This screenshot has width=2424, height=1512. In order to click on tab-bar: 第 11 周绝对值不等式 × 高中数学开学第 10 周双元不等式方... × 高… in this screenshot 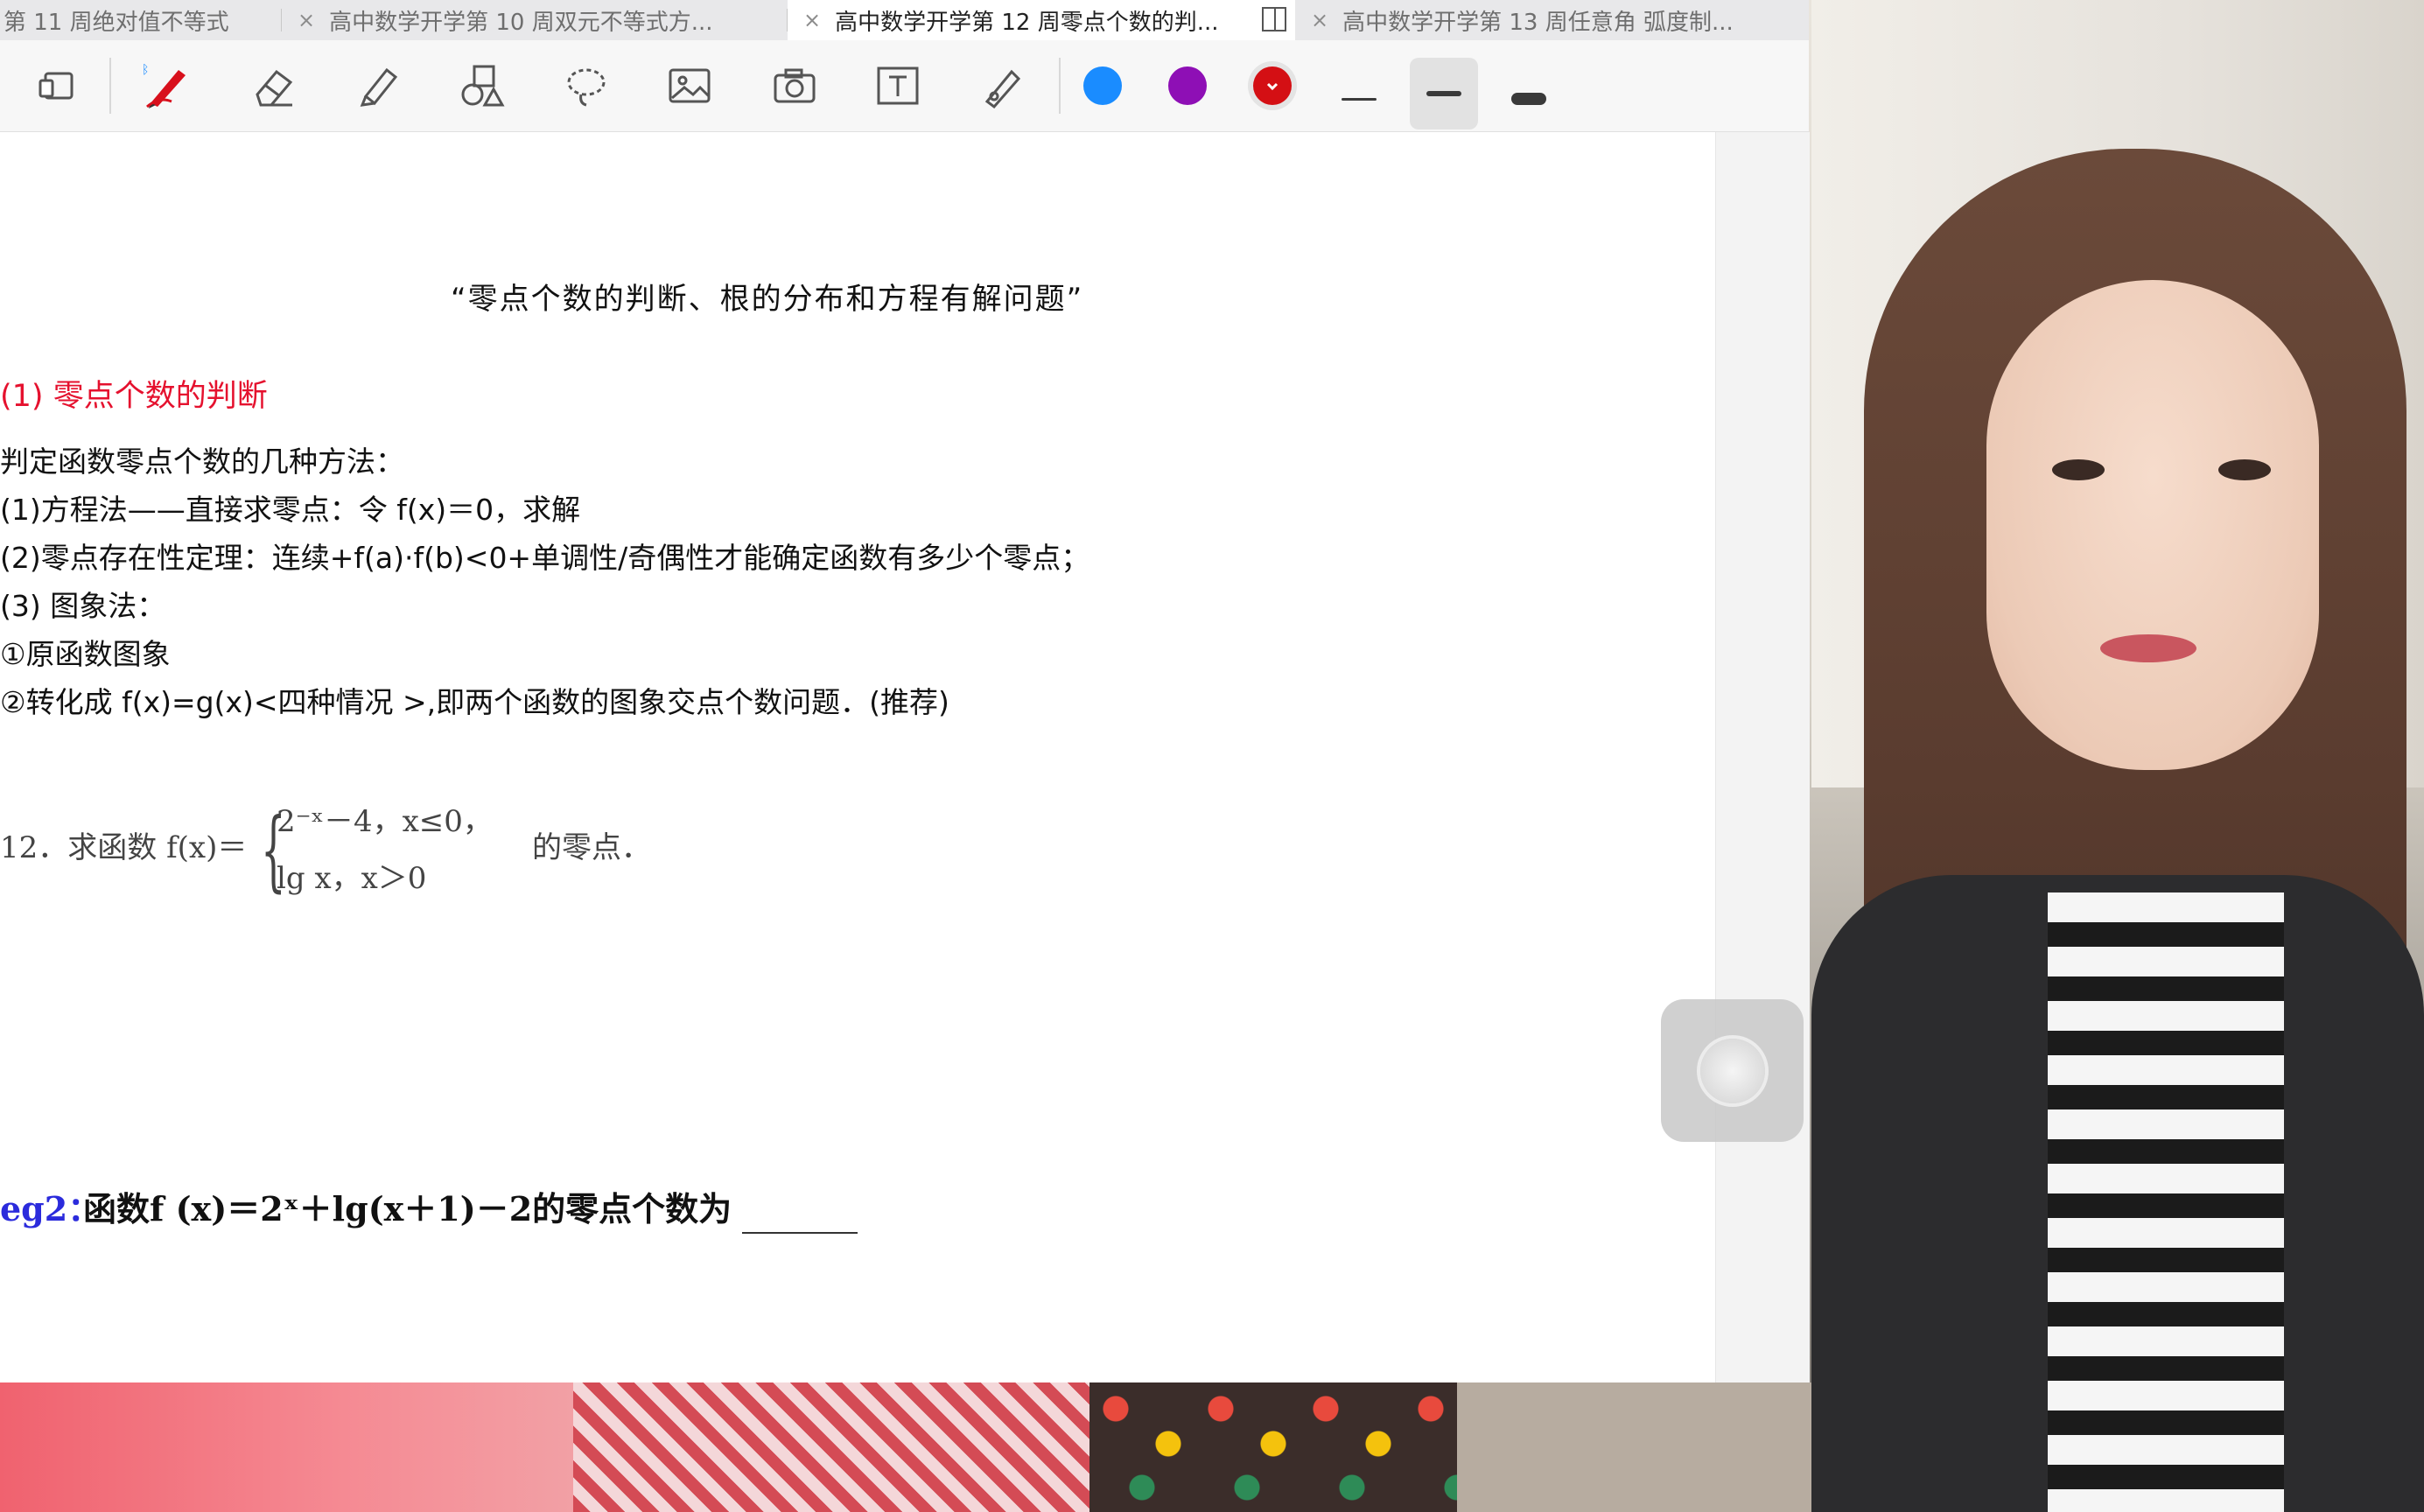, I will do `click(904, 20)`.